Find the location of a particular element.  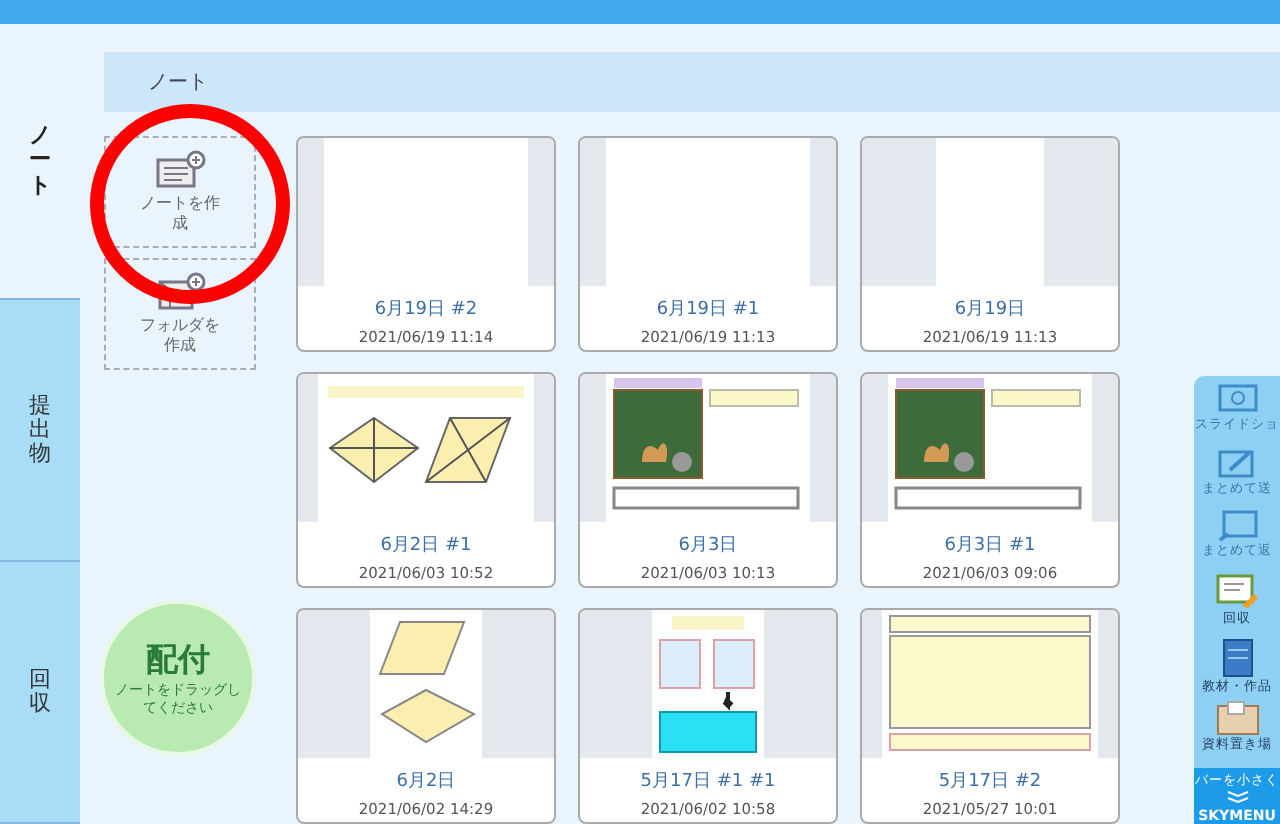

side-tab: 回収 is located at coordinates (40, 693).